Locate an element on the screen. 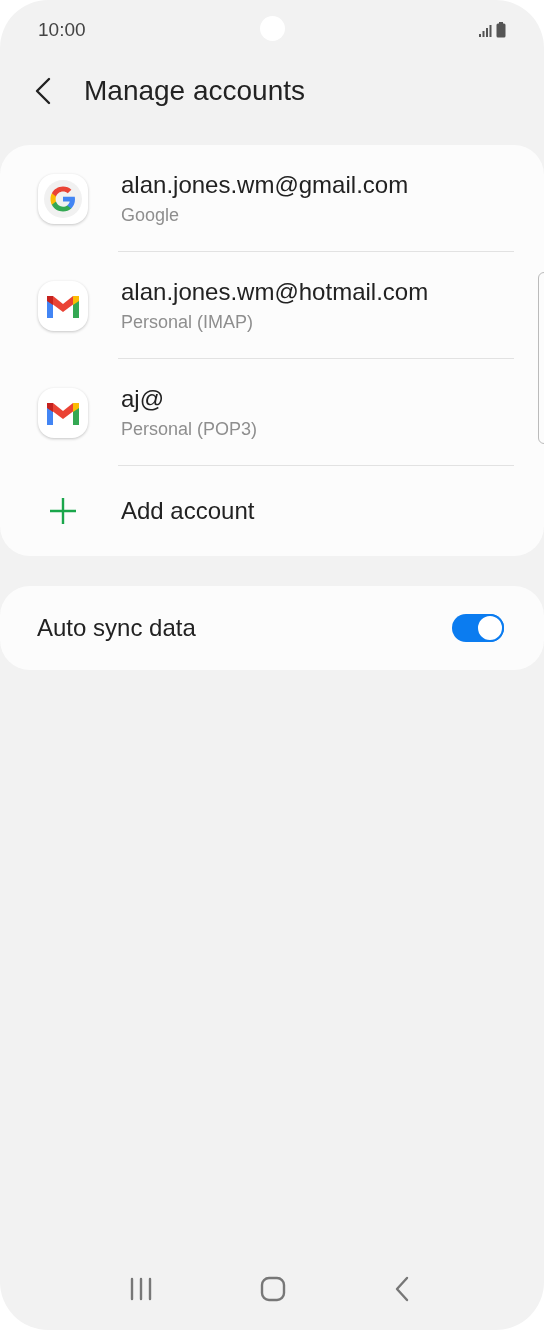 The image size is (544, 1330). account-row: alan.jones.wm@hotmail.com Personal (IMAP) is located at coordinates (272, 305).